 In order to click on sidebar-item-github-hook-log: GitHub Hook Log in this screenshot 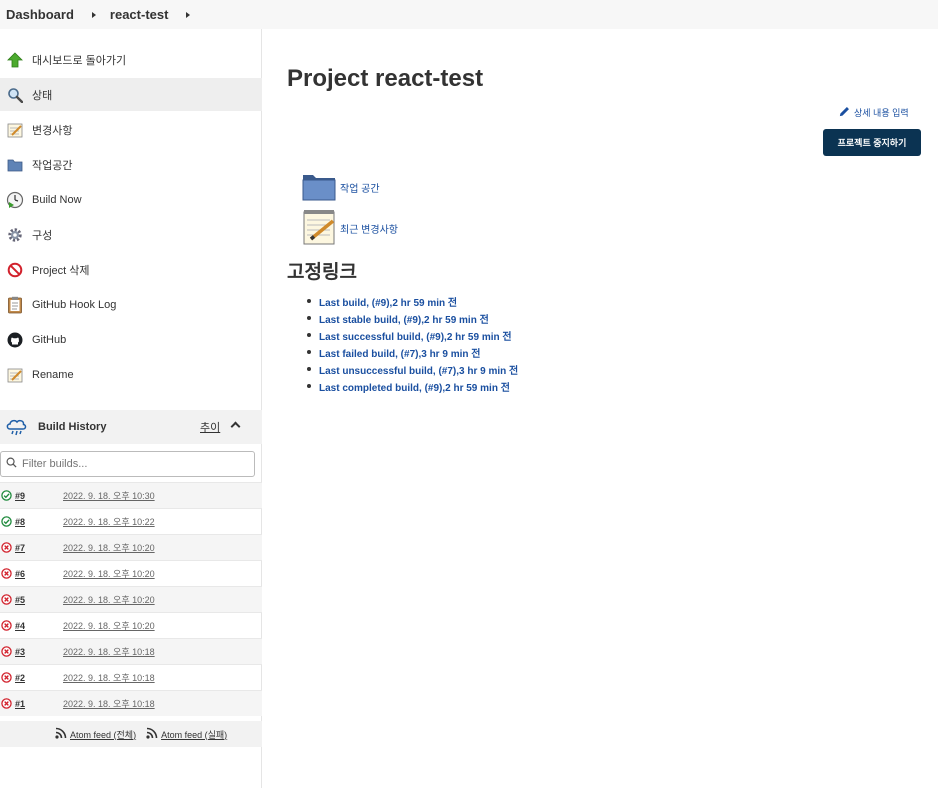, I will do `click(131, 304)`.